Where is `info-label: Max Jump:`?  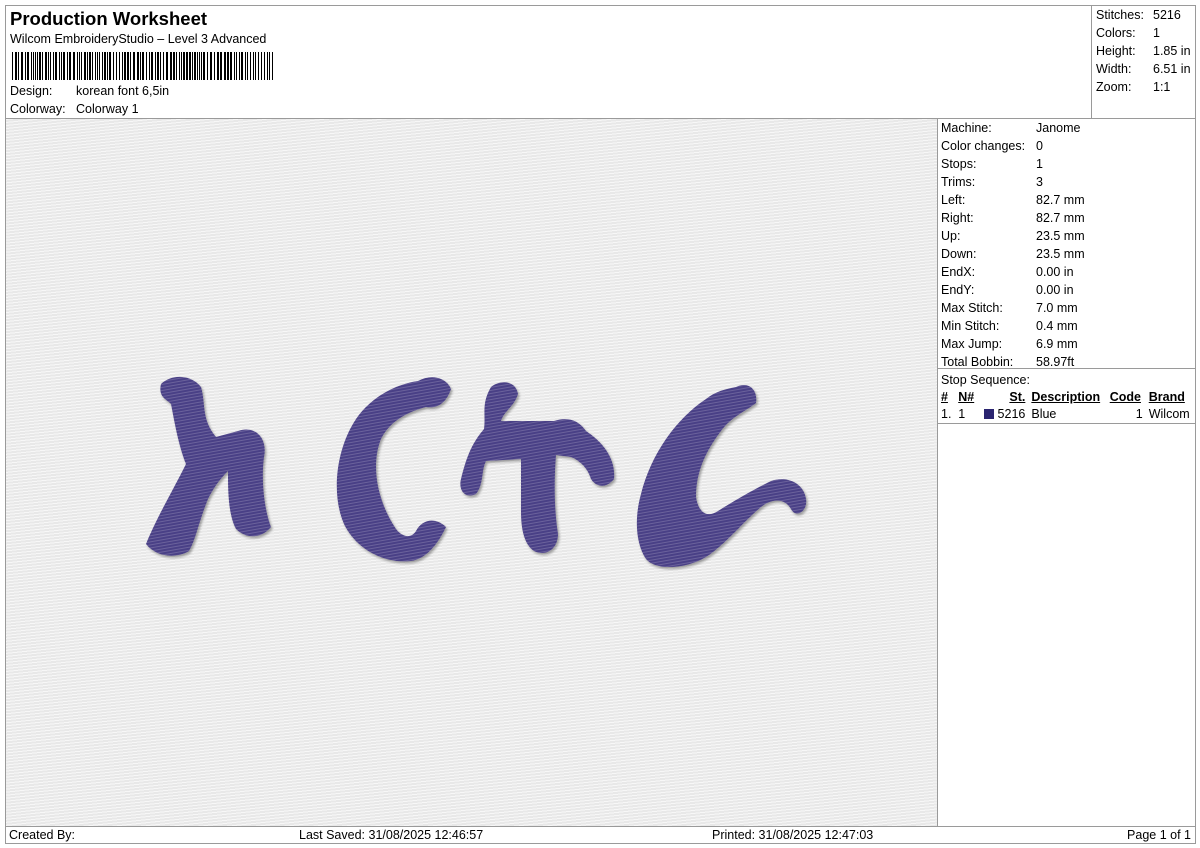
info-label: Max Jump: is located at coordinates (972, 344).